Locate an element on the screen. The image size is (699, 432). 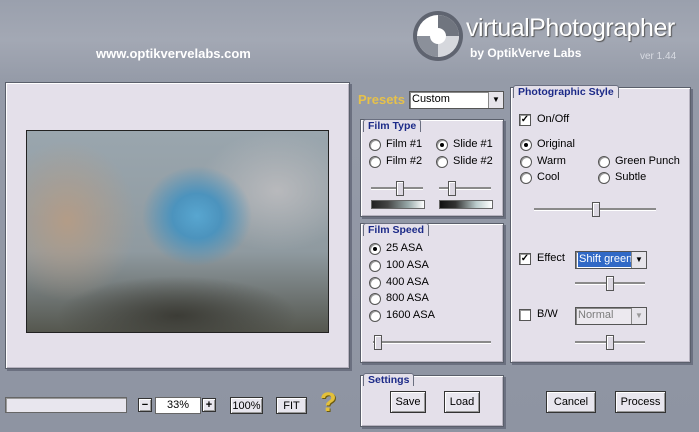
style-subtle-radio is located at coordinates (604, 178).